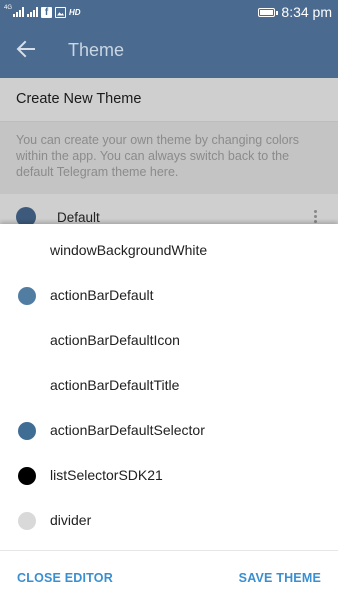  I want to click on color-list-item: actionBarDefaultIcon, so click(169, 340).